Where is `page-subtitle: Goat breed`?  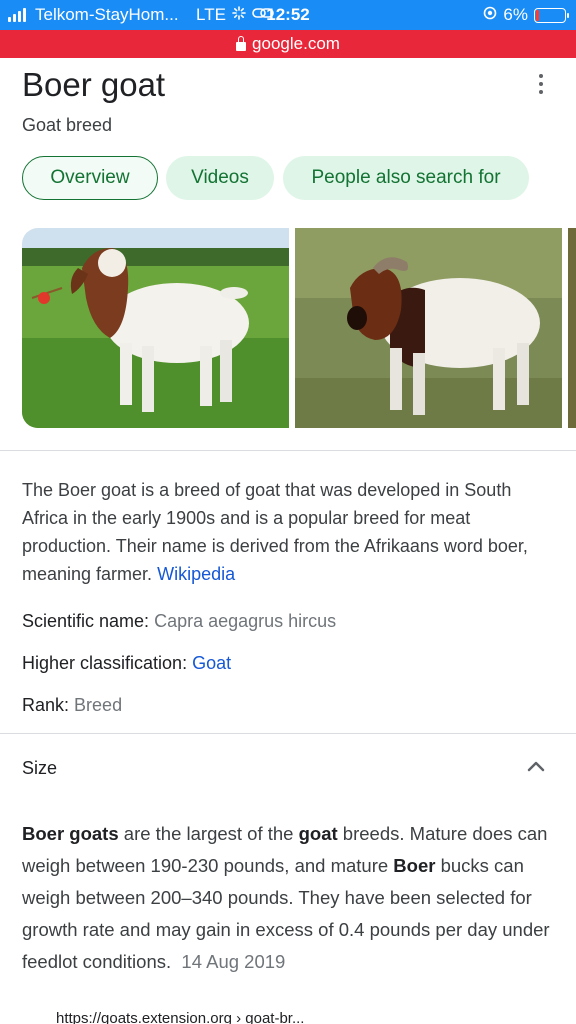
page-subtitle: Goat breed is located at coordinates (67, 125).